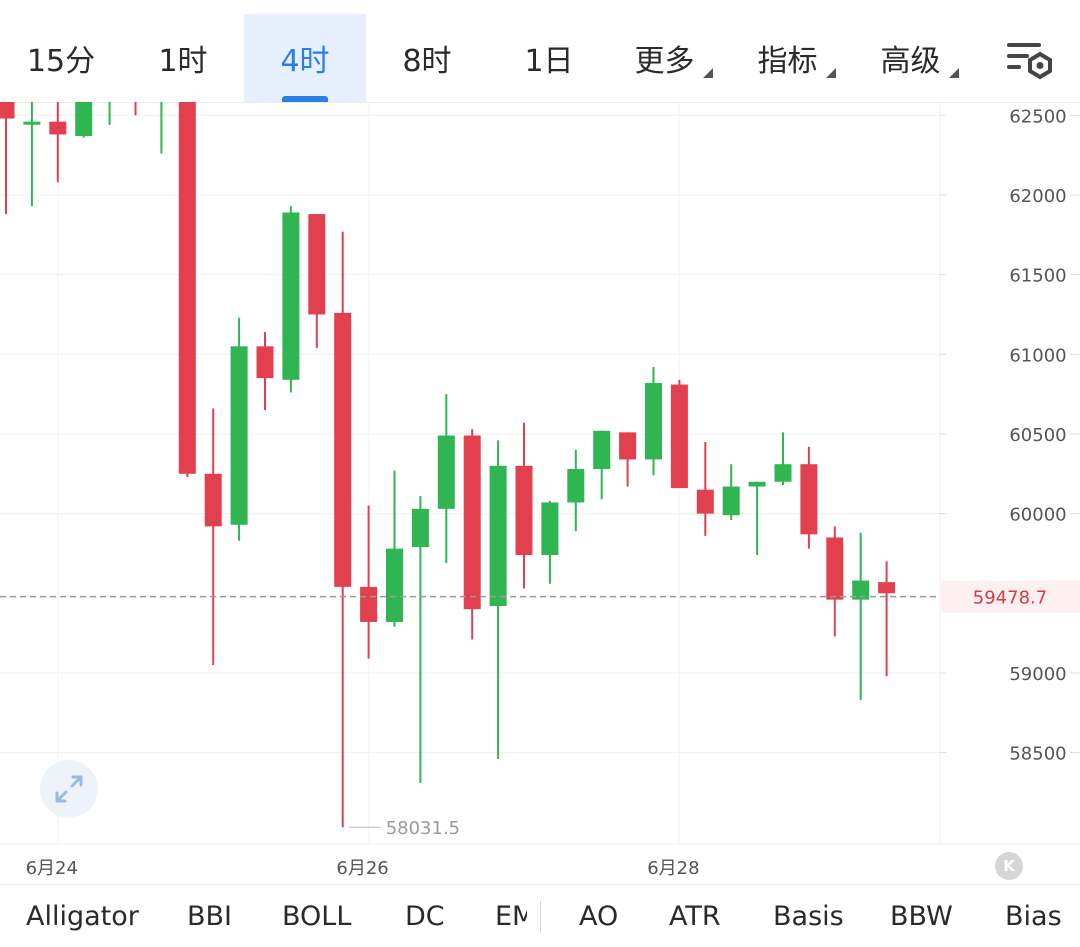  What do you see at coordinates (511, 916) in the screenshot?
I see `indicator-em: EM` at bounding box center [511, 916].